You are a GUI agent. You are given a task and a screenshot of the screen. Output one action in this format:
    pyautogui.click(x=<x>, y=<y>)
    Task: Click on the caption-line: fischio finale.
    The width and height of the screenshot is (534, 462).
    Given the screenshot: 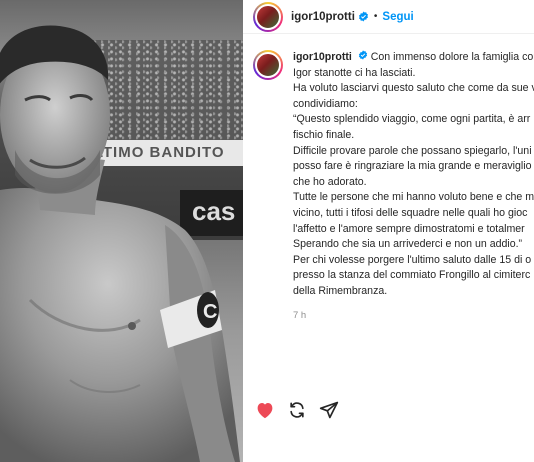 What is the action you would take?
    pyautogui.click(x=324, y=134)
    